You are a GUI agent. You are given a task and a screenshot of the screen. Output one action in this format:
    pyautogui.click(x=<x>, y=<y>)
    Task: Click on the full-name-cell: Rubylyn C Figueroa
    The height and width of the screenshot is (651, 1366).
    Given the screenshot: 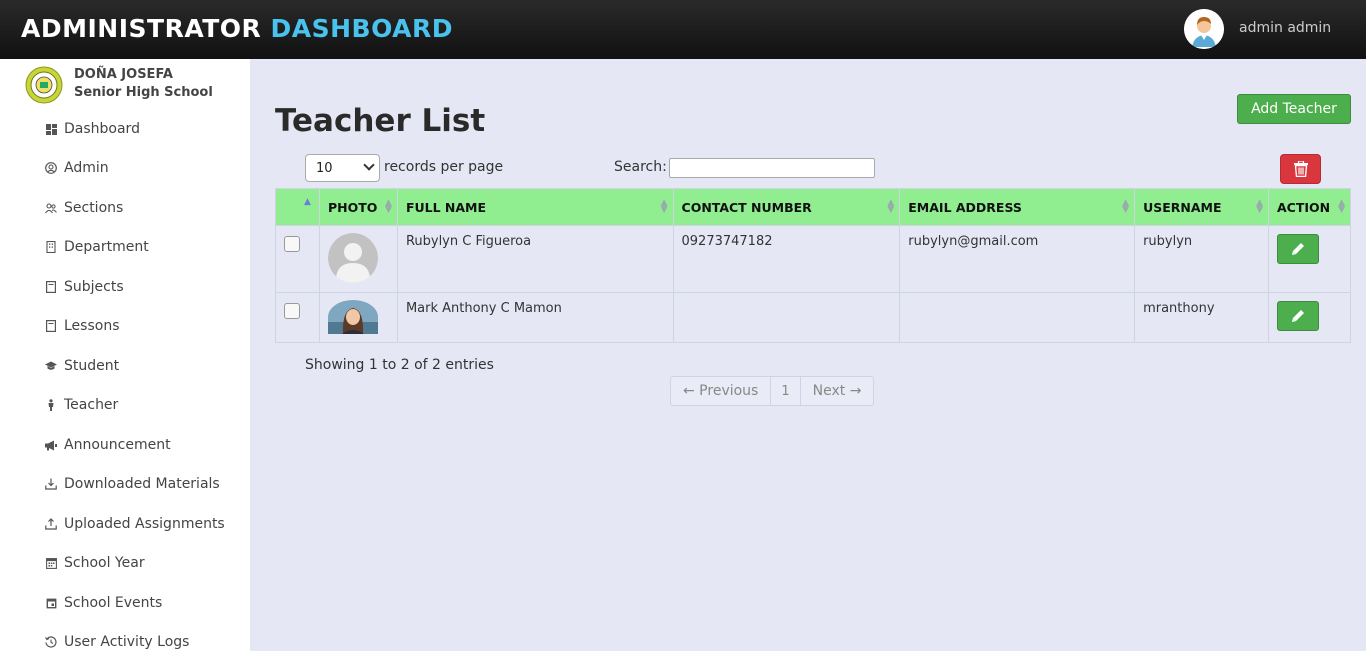 What is the action you would take?
    pyautogui.click(x=535, y=259)
    